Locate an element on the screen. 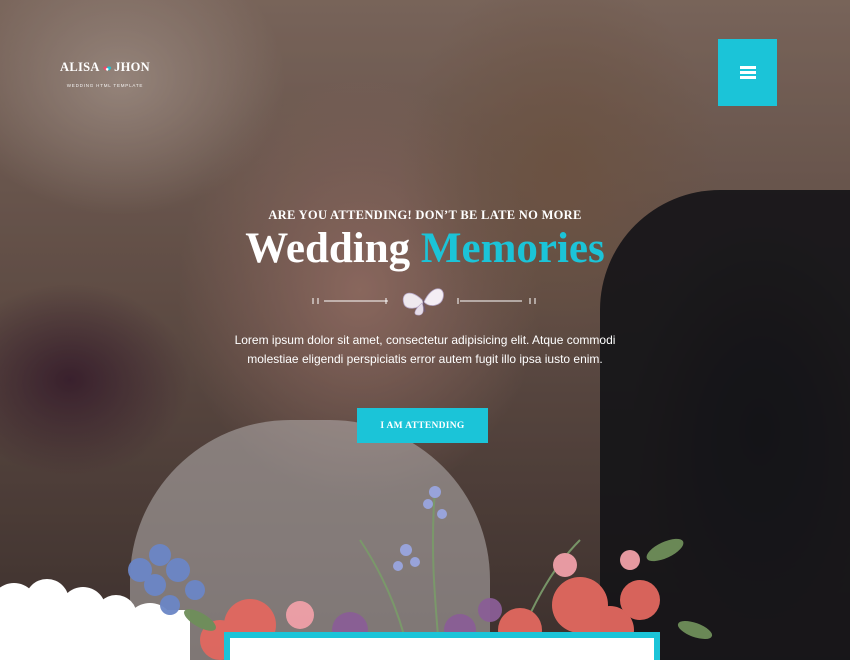  hamburger-menu-icon is located at coordinates (747, 72).